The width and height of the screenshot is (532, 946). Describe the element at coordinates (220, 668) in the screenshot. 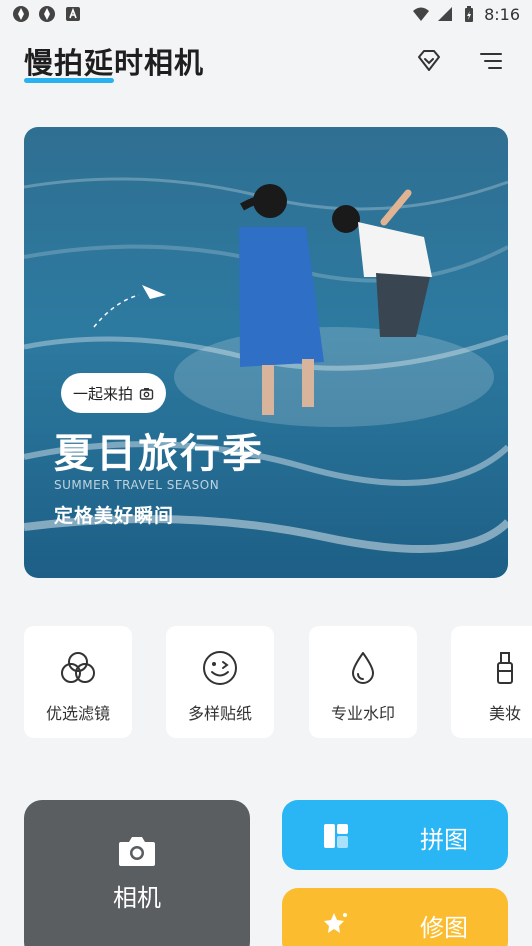

I see `sticker-icon` at that location.